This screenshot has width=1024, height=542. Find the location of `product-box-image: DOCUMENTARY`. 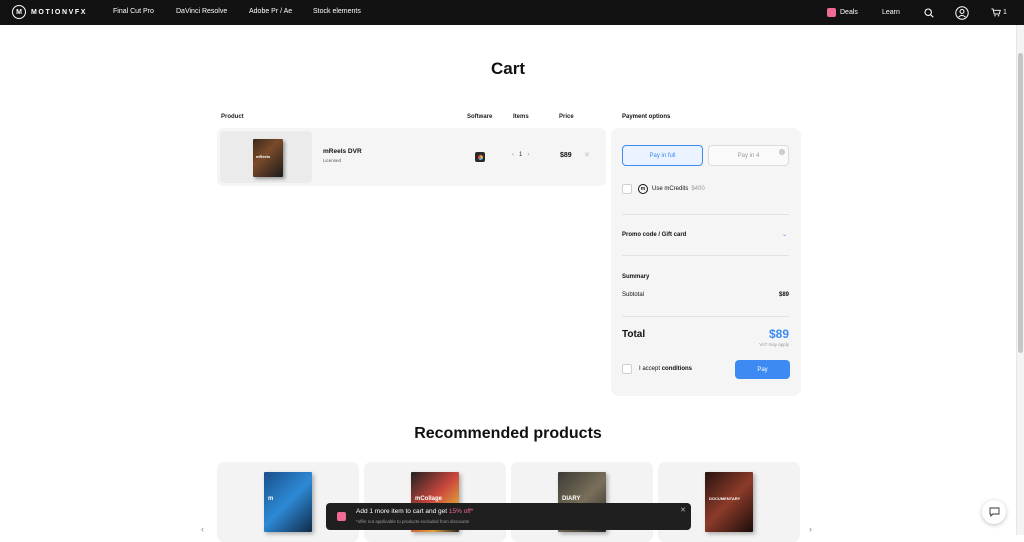

product-box-image: DOCUMENTARY is located at coordinates (729, 502).